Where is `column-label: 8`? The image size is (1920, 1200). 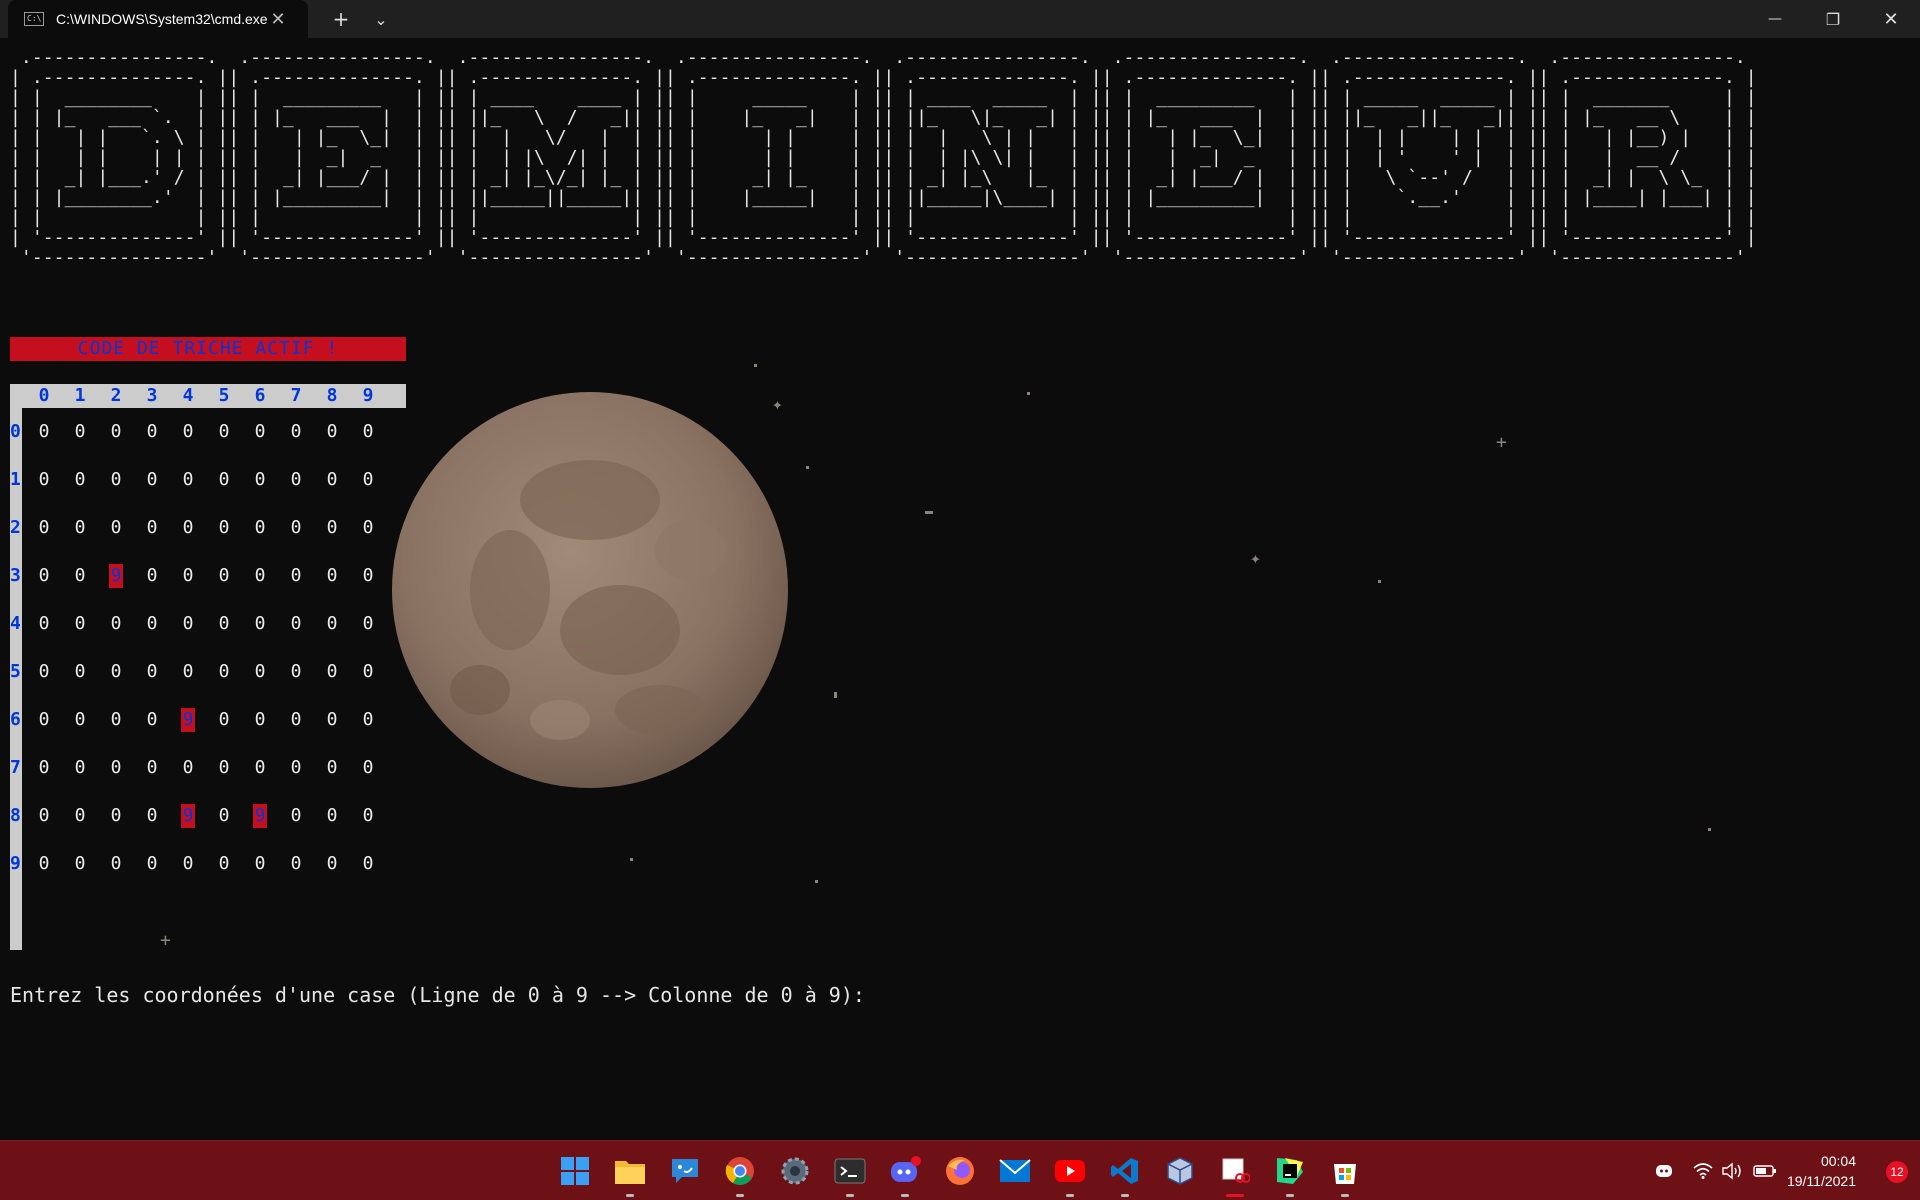 column-label: 8 is located at coordinates (332, 395).